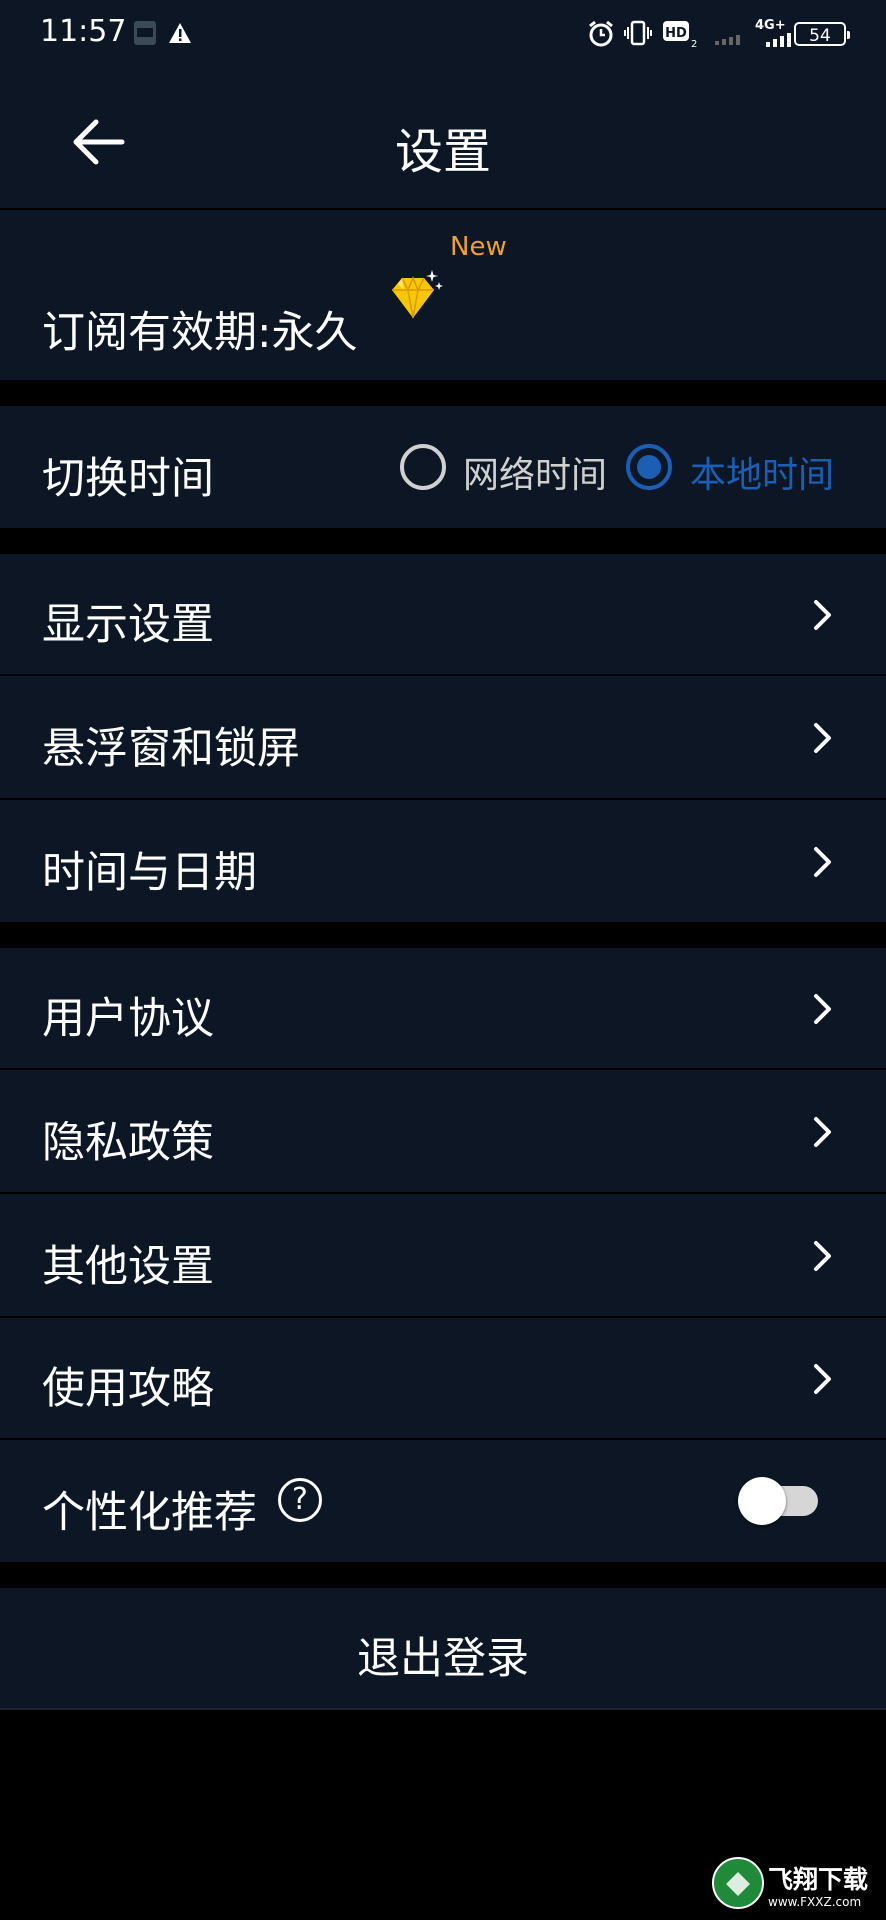  I want to click on subscription-row: 订阅有效期:永久 New, so click(443, 295).